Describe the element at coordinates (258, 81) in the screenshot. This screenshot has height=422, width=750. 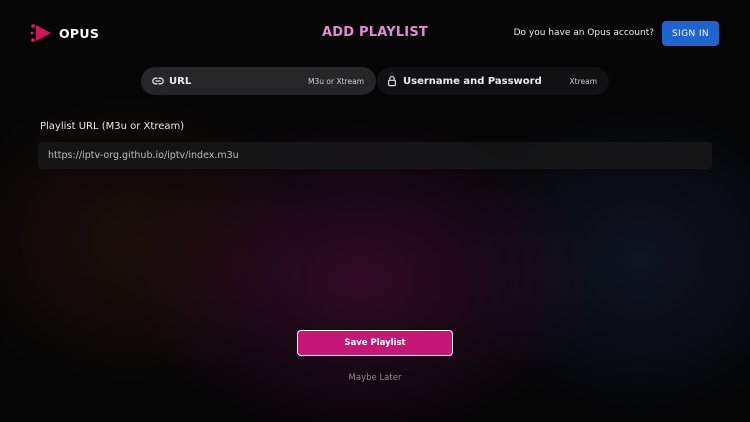
I see `tab-url: URL M3u or Xtream` at that location.